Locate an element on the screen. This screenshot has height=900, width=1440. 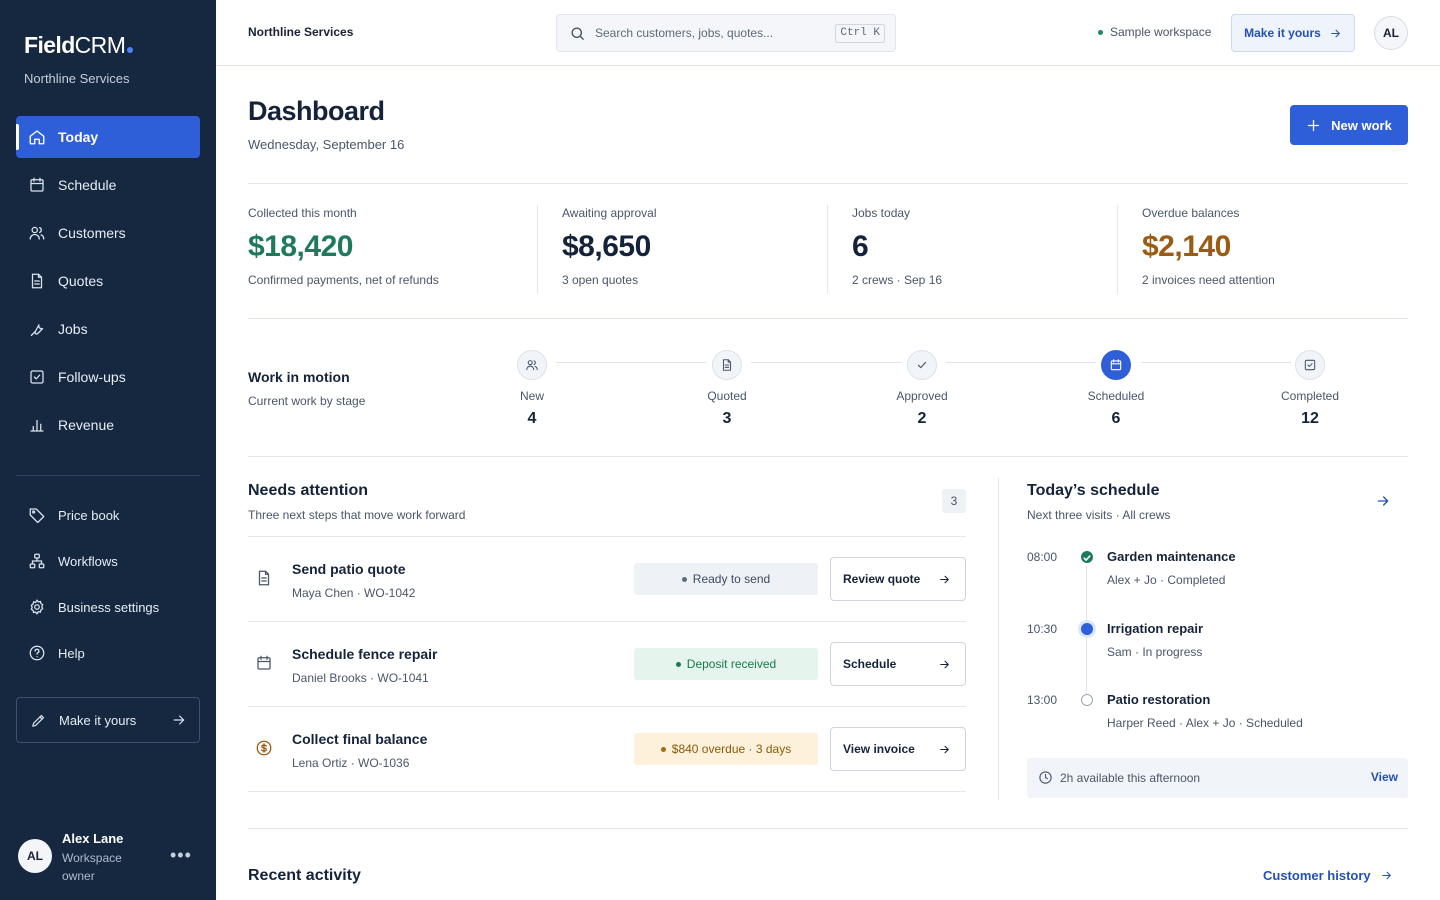
visit-time: 08:00 is located at coordinates (1042, 557).